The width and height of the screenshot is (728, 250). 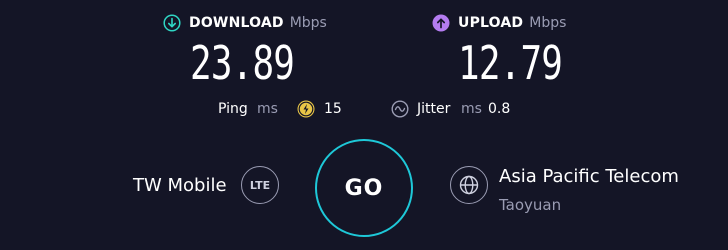 I want to click on go-button: GO, so click(x=364, y=188).